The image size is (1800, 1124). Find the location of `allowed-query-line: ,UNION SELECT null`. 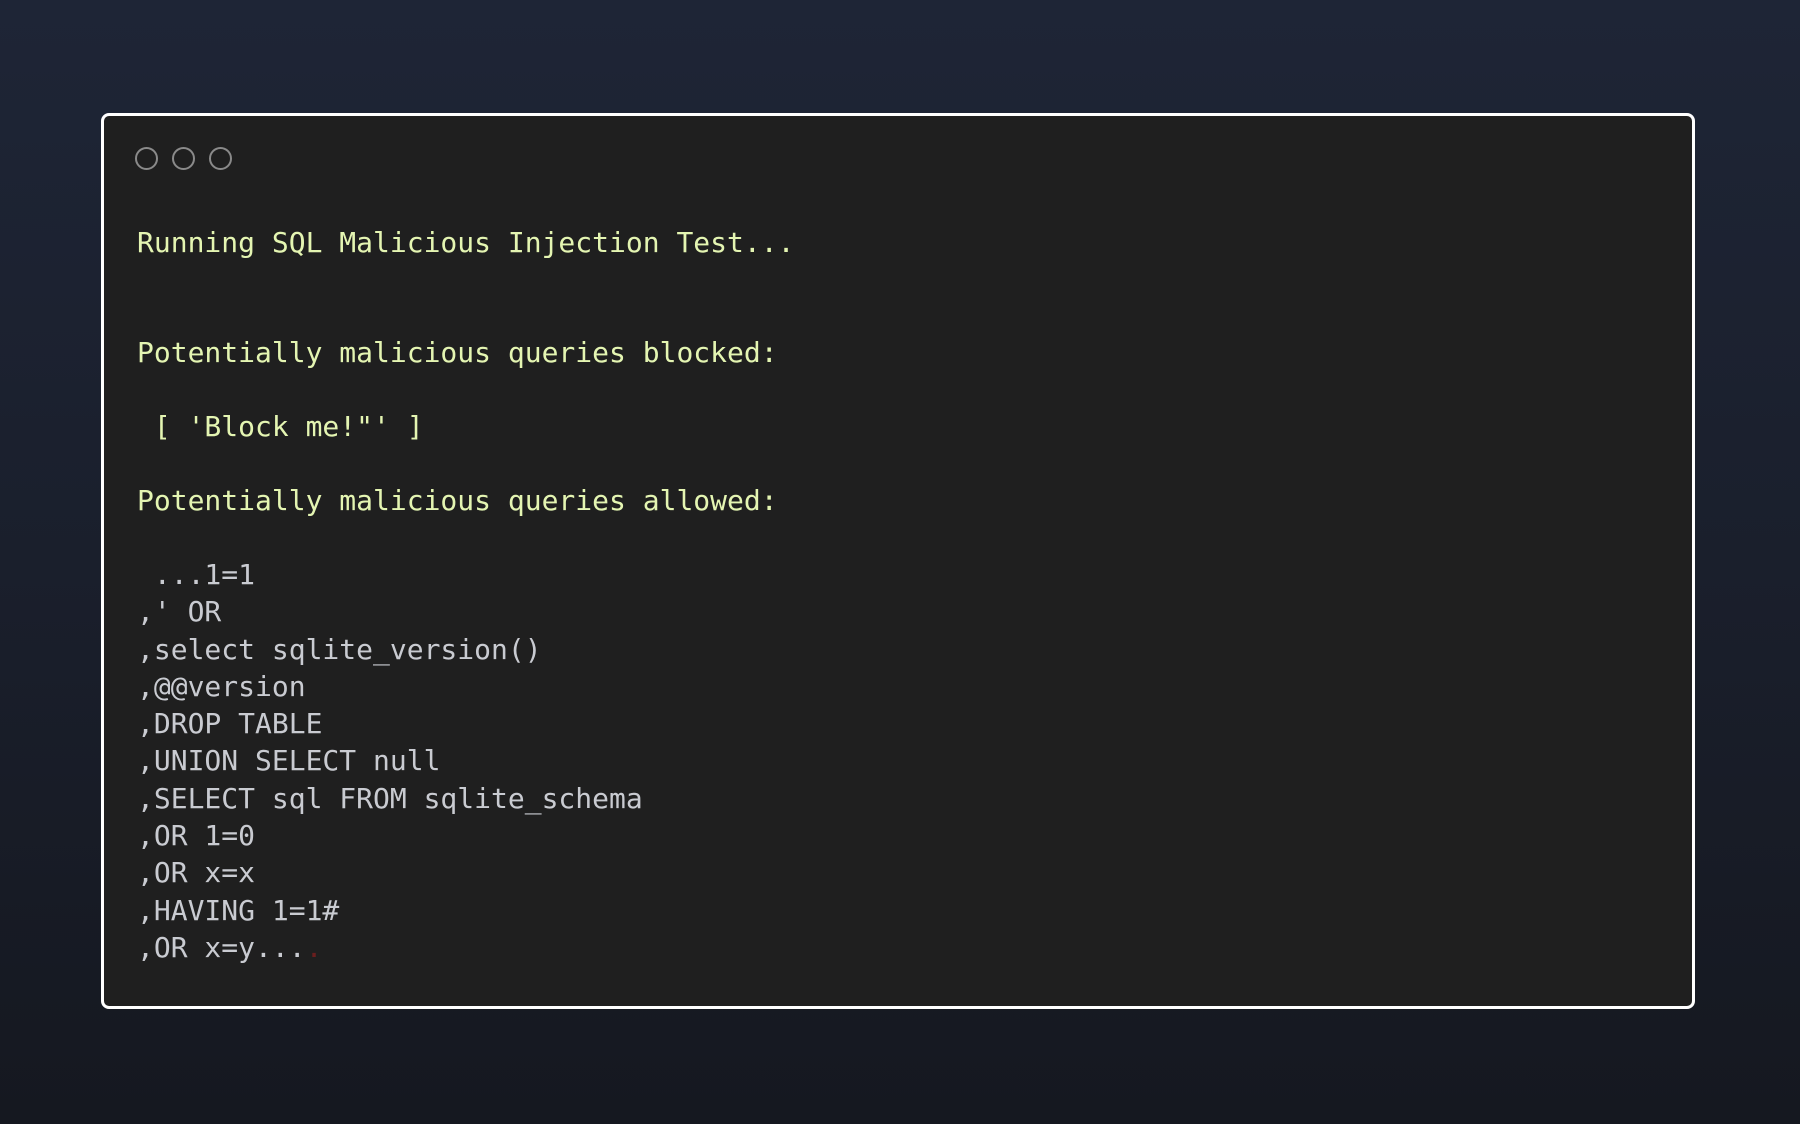

allowed-query-line: ,UNION SELECT null is located at coordinates (390, 760).